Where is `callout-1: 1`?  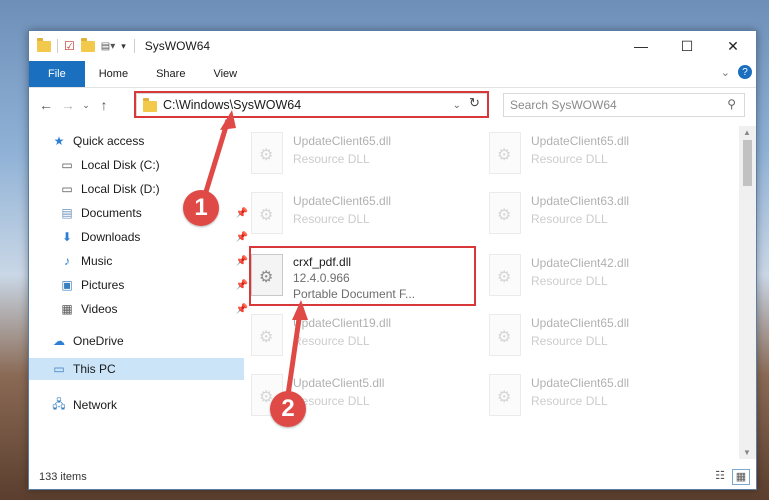
callout-1: 1 is located at coordinates (201, 208).